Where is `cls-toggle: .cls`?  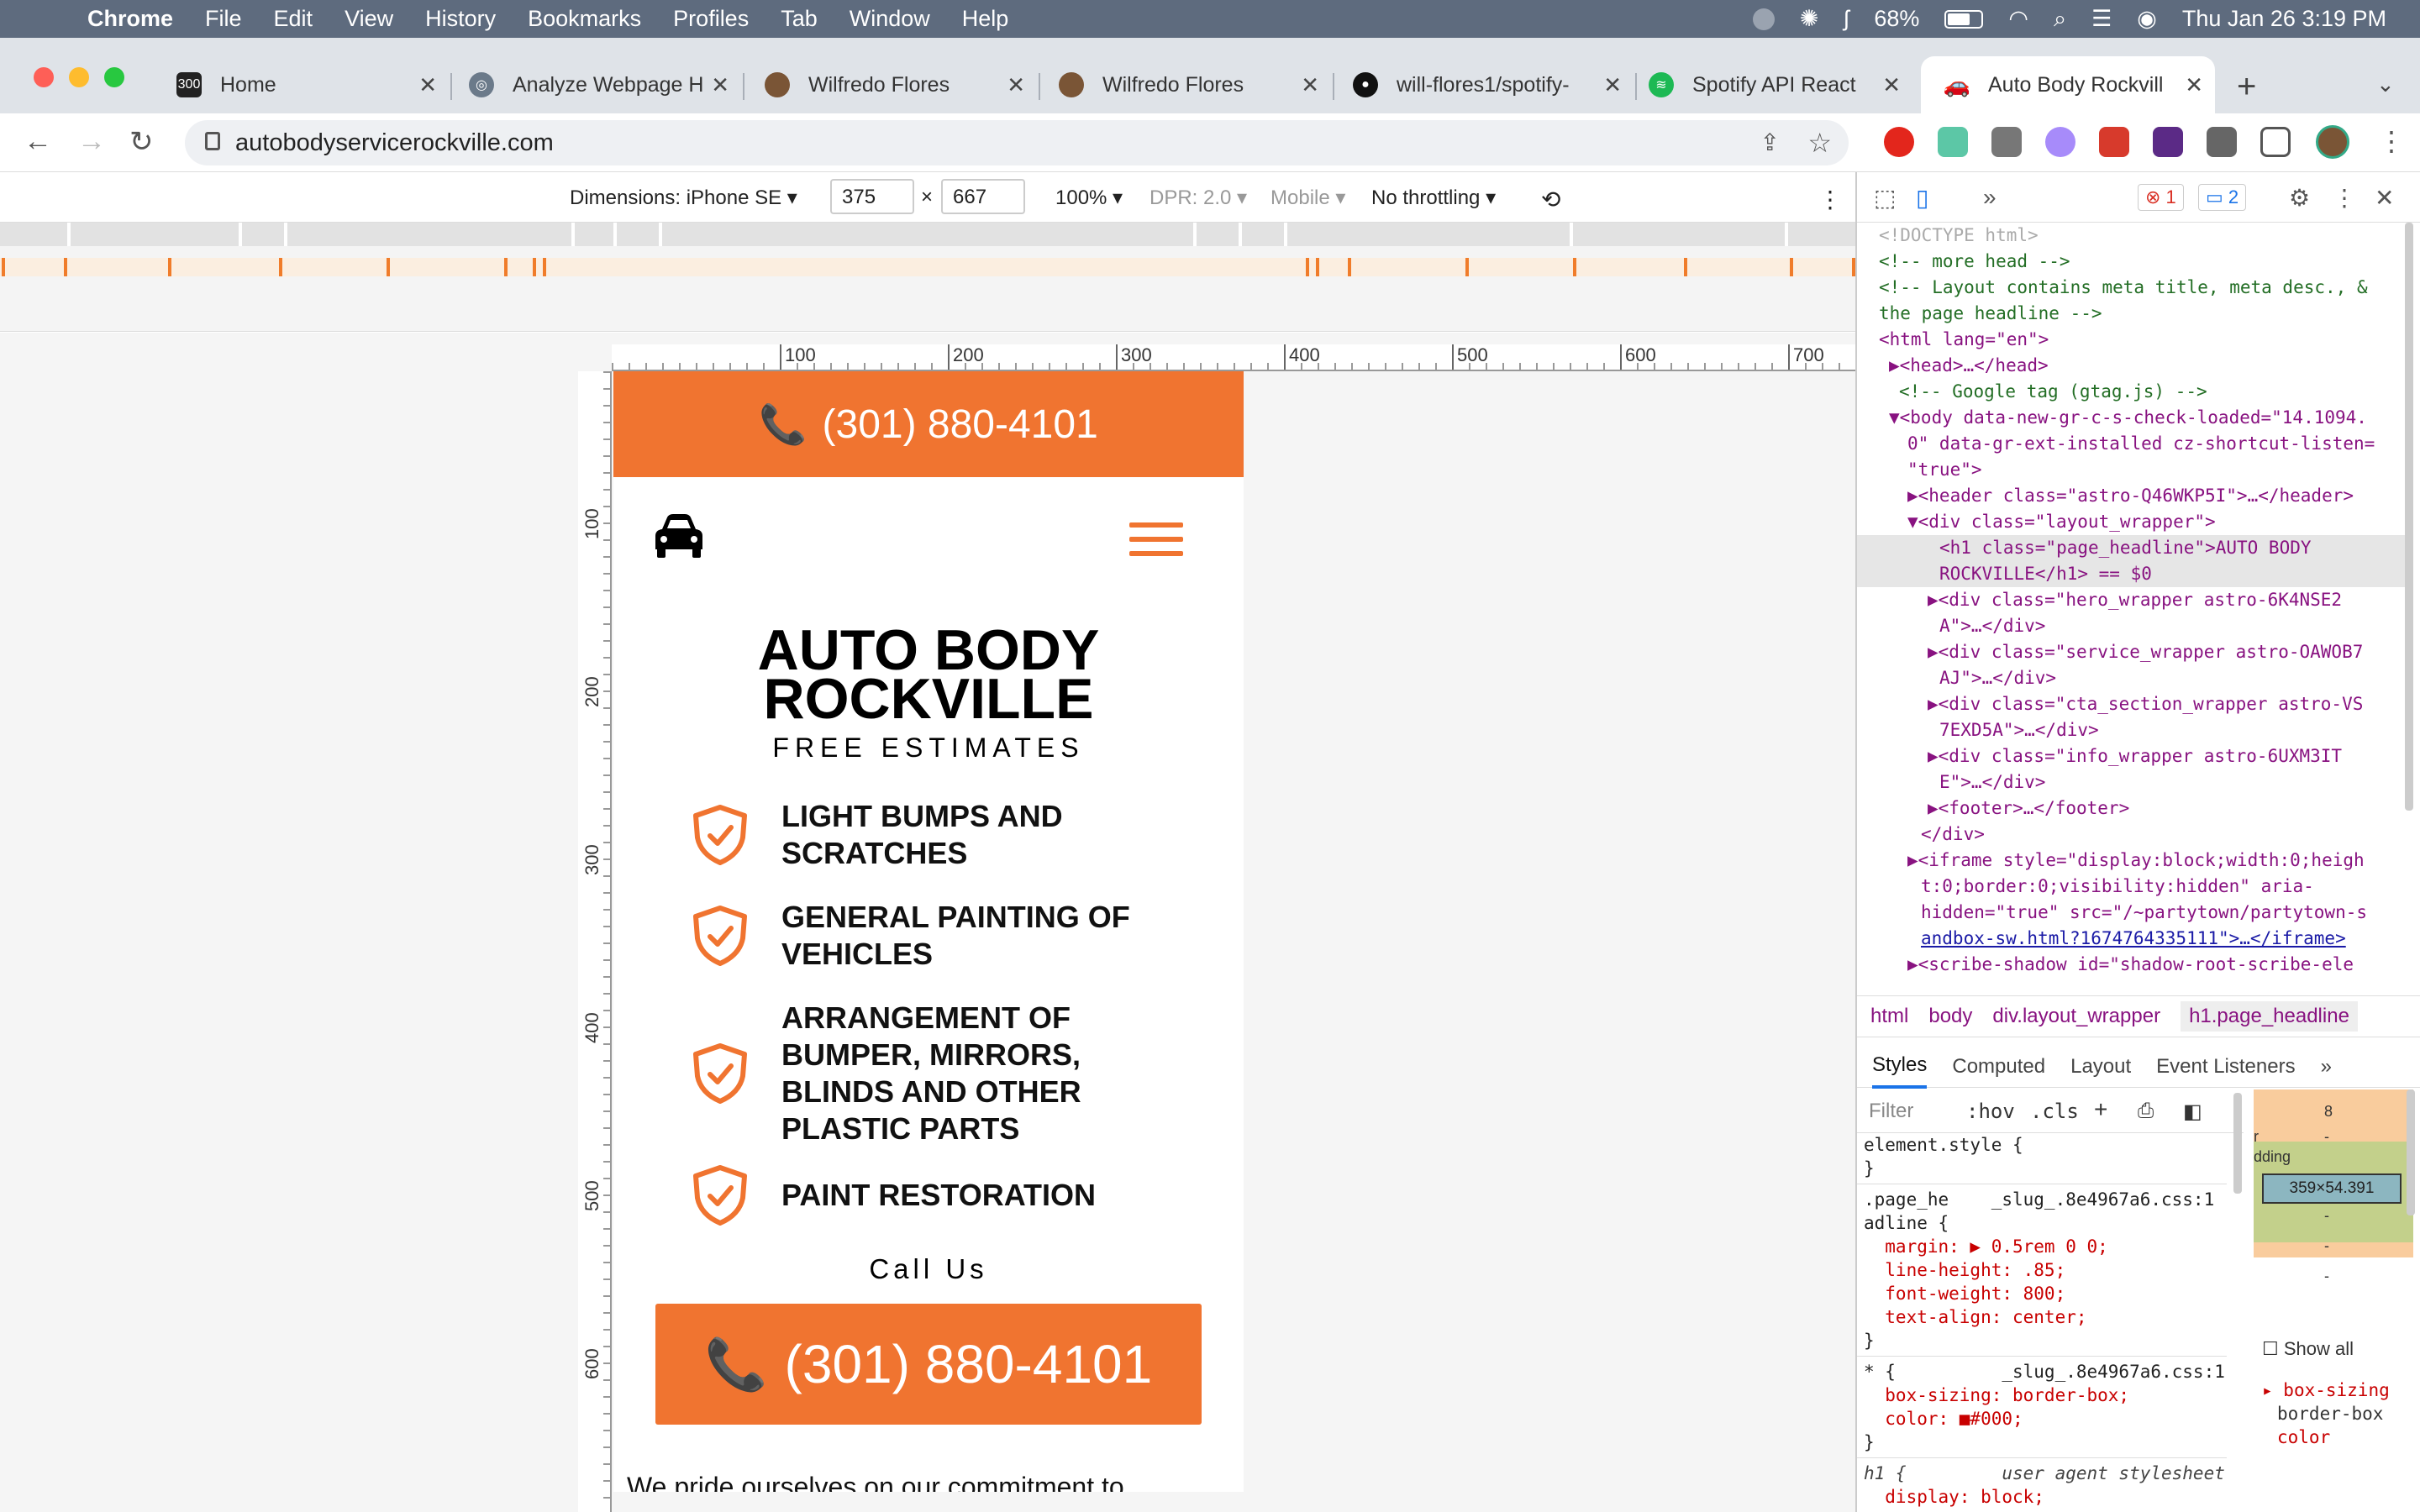 cls-toggle: .cls is located at coordinates (2054, 1111).